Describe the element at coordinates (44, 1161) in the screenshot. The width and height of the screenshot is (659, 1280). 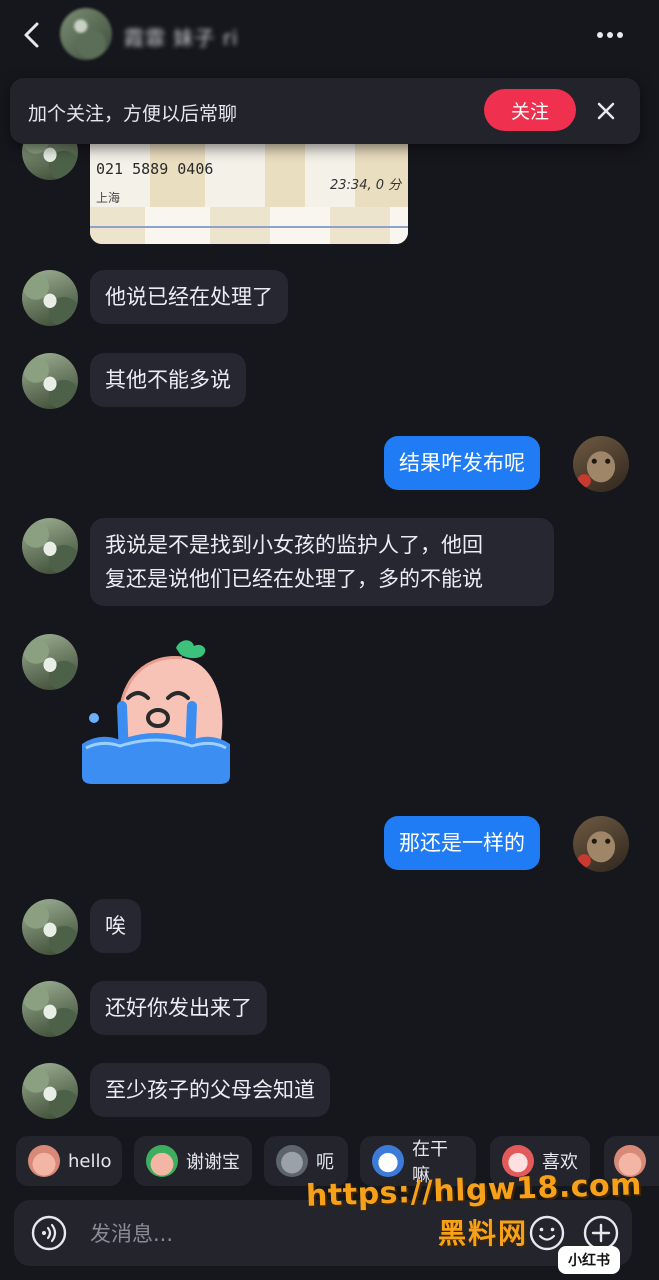
I see `monkey-emoji-icon` at that location.